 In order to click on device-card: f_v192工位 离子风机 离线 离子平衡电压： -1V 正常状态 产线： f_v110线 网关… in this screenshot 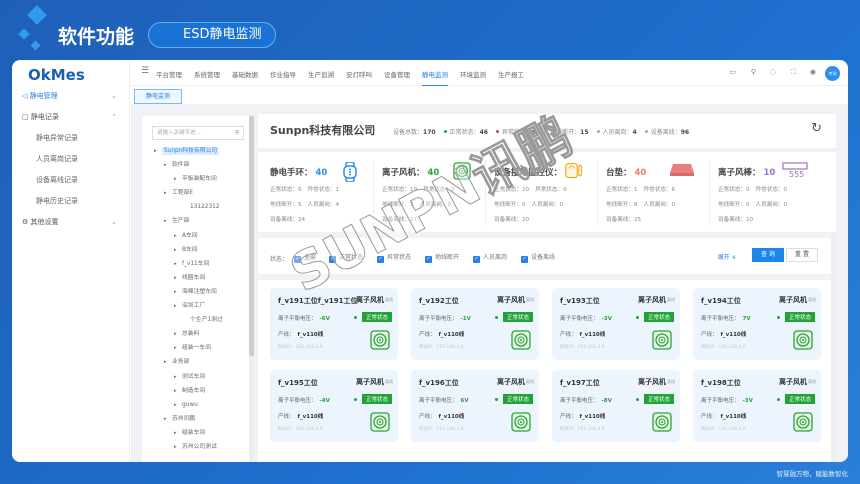, I will do `click(475, 324)`.